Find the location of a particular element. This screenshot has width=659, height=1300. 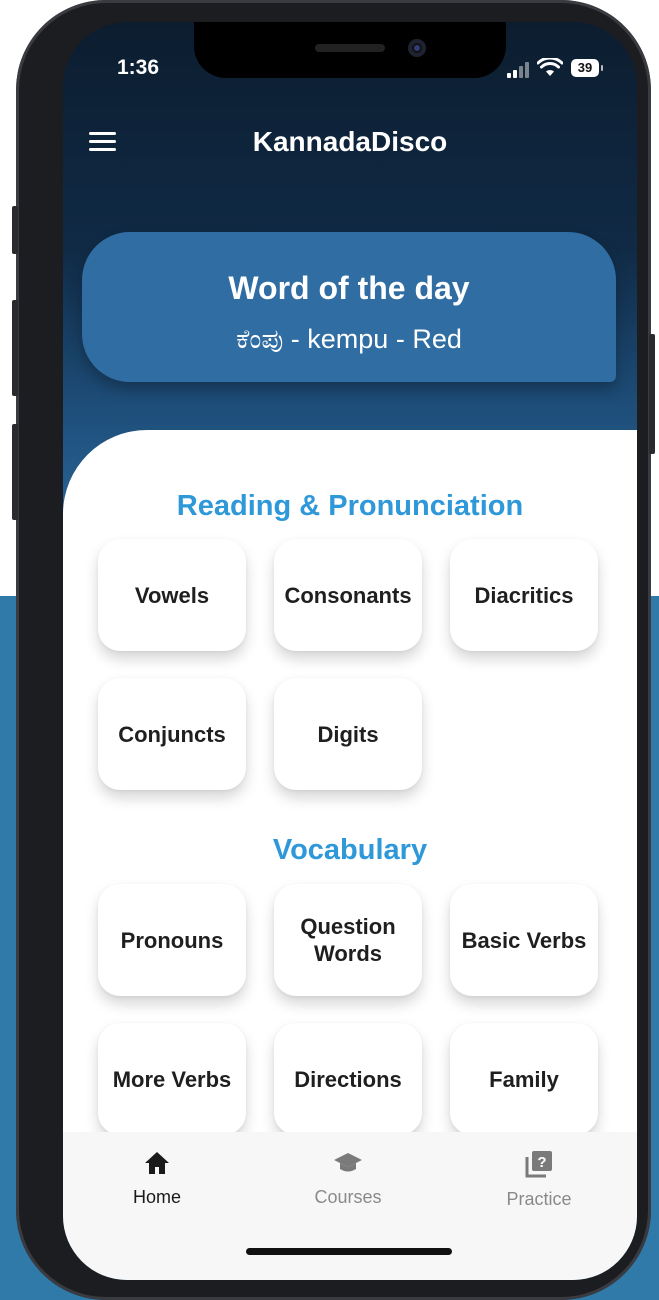

word-of-the-day-word: ಕೆಂಪು - kempu - Red is located at coordinates (349, 339).